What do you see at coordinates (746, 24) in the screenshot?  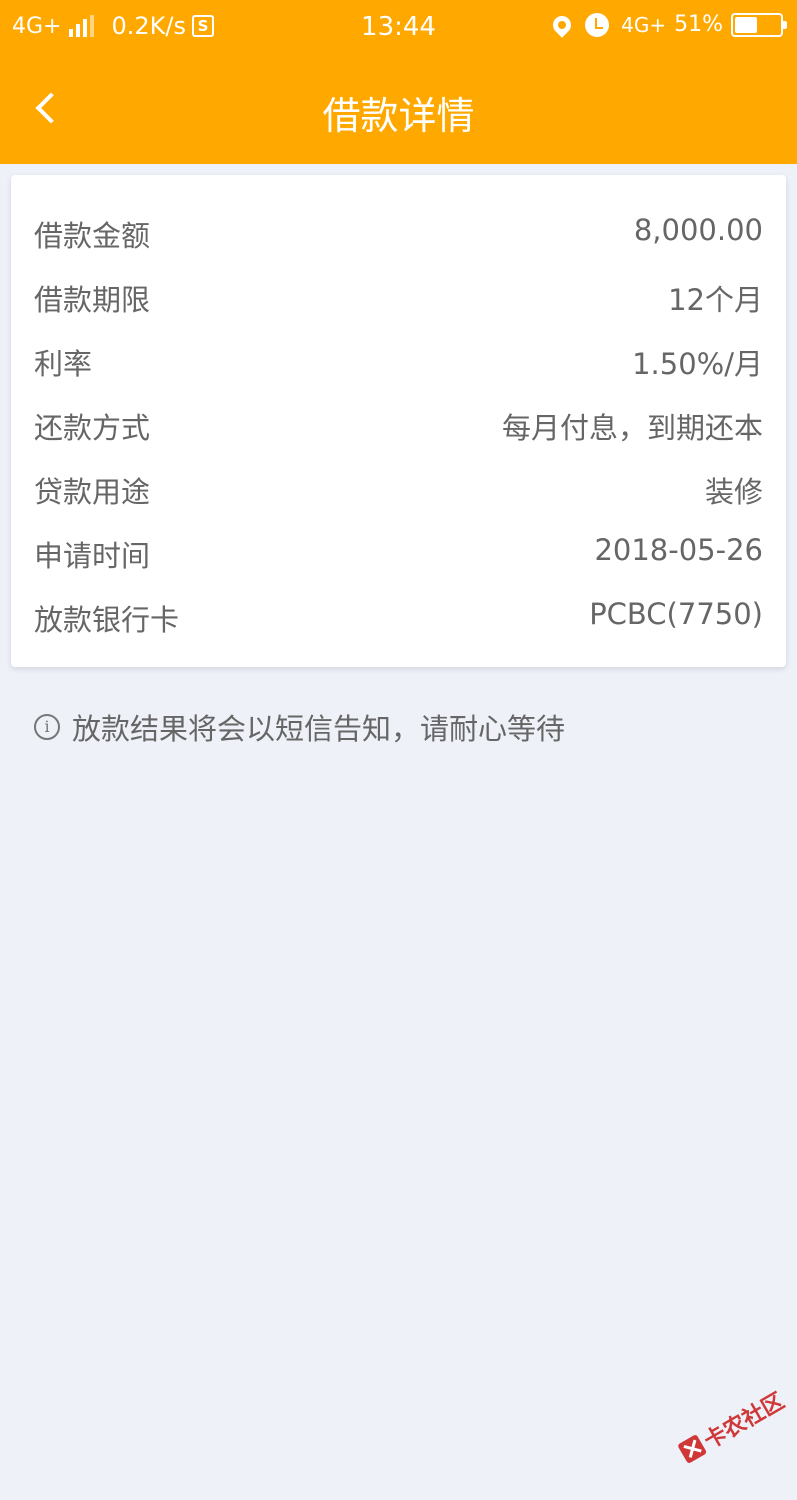 I see `battery-fill` at bounding box center [746, 24].